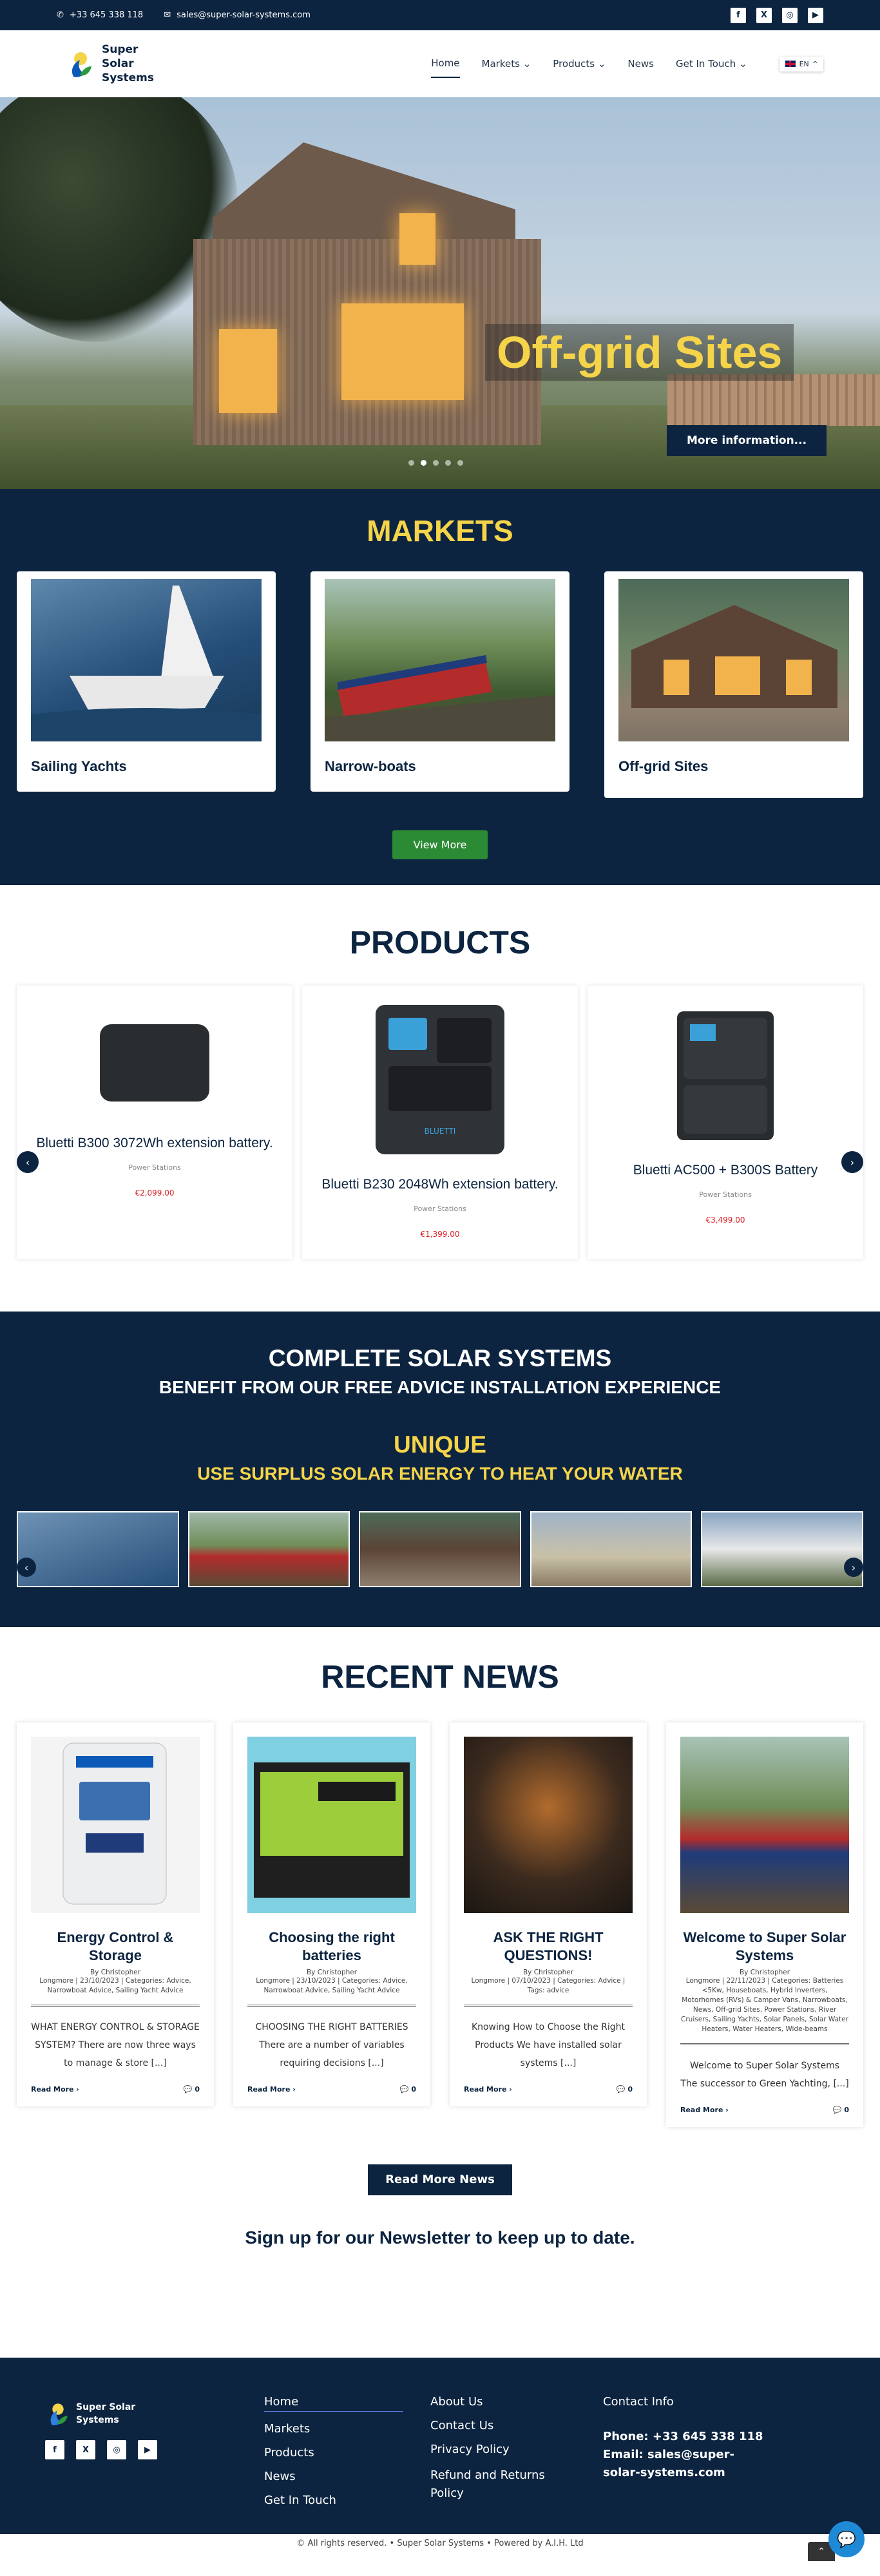 The height and width of the screenshot is (2576, 880). What do you see at coordinates (852, 1162) in the screenshot?
I see `products-next-arrow: ›` at bounding box center [852, 1162].